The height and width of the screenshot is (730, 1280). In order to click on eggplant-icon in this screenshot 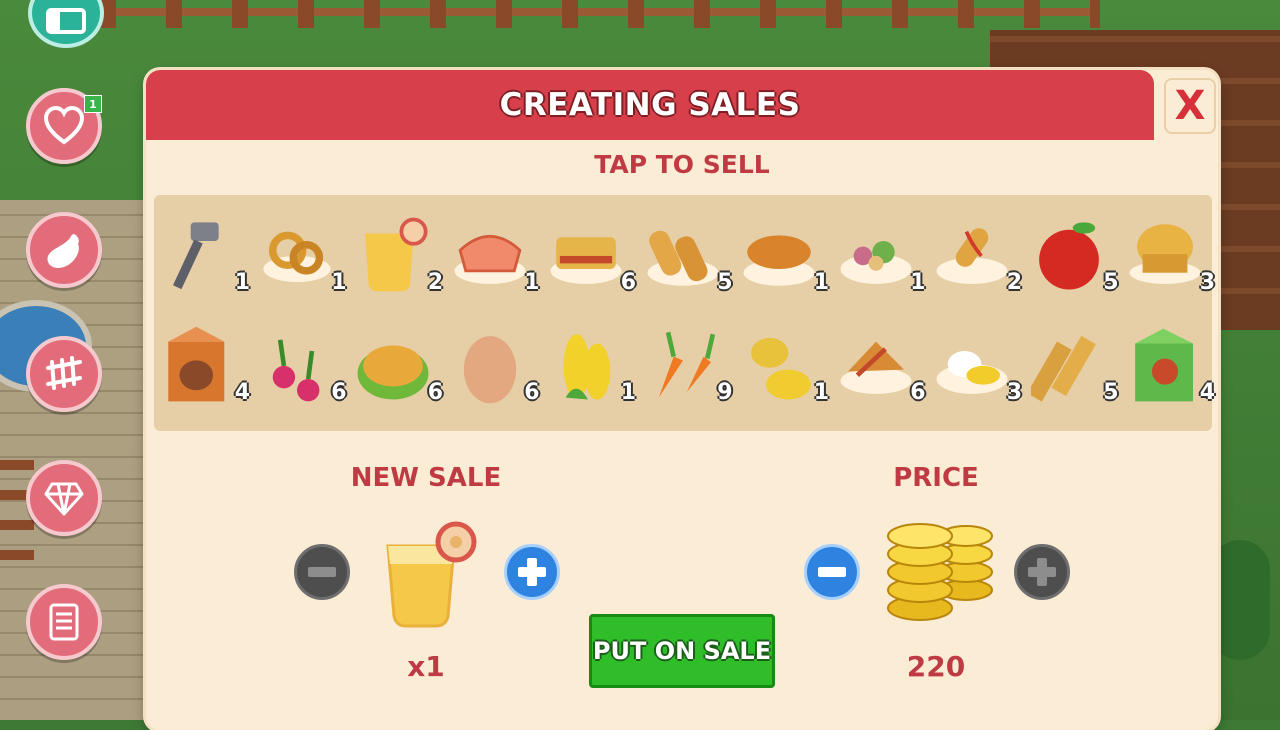, I will do `click(63, 251)`.